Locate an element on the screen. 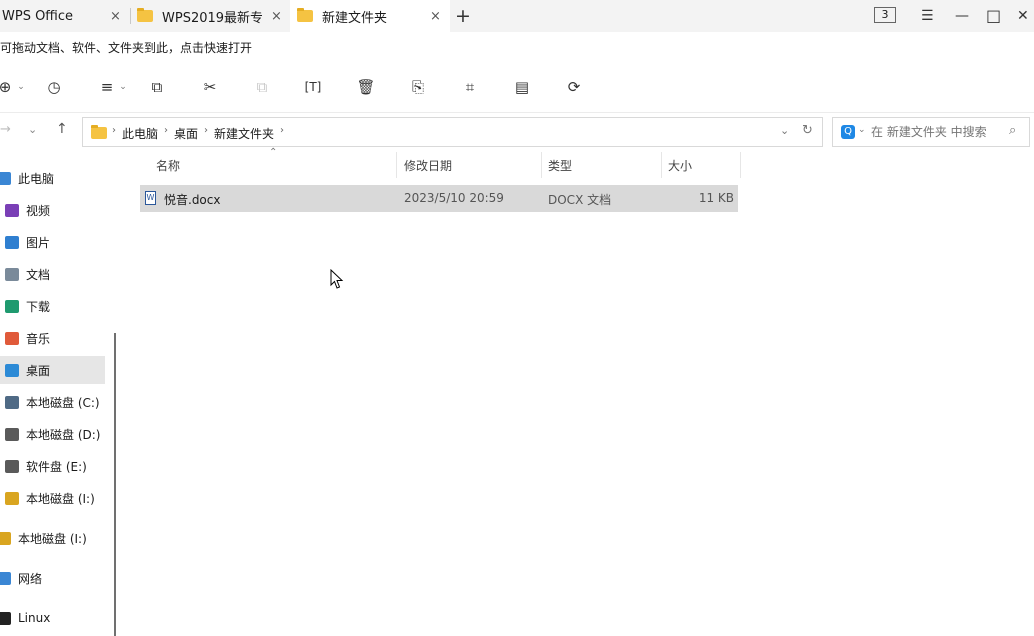 The width and height of the screenshot is (1034, 636). file-size: 11 KB is located at coordinates (716, 198).